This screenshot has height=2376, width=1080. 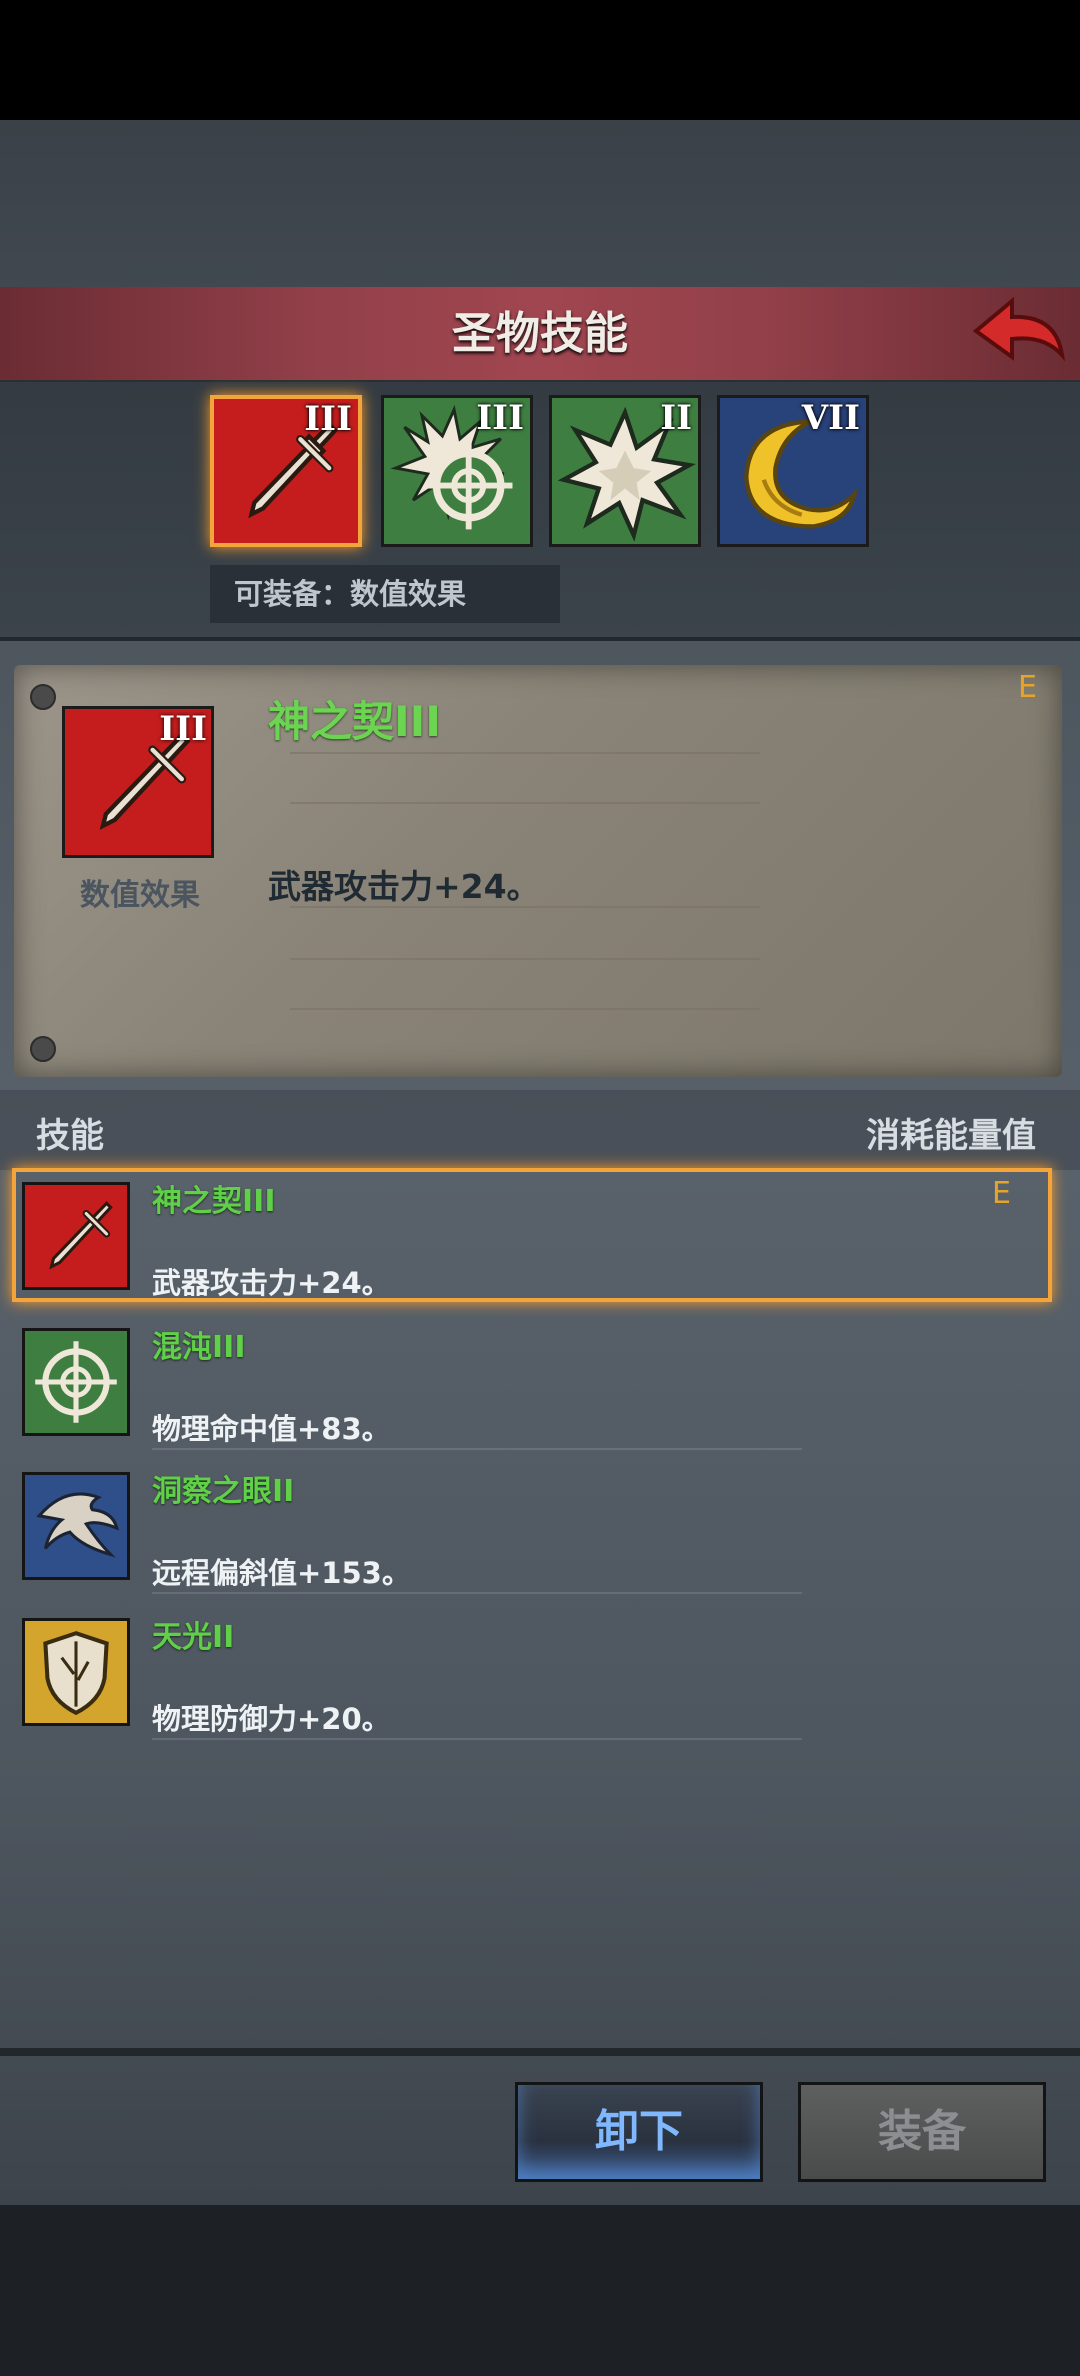 What do you see at coordinates (193, 1637) in the screenshot?
I see `skill-name: 天光II` at bounding box center [193, 1637].